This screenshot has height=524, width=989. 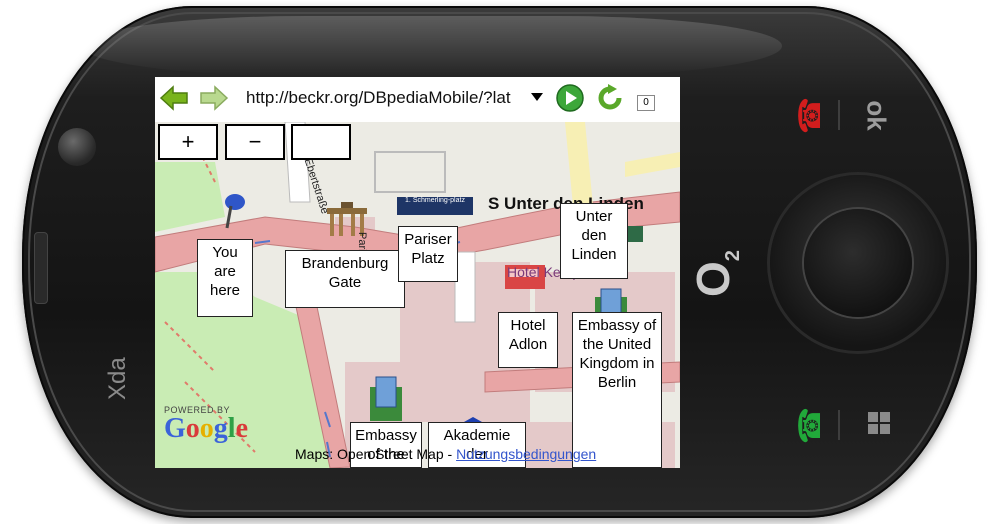 I want to click on google-wordmark: Google, so click(x=206, y=428).